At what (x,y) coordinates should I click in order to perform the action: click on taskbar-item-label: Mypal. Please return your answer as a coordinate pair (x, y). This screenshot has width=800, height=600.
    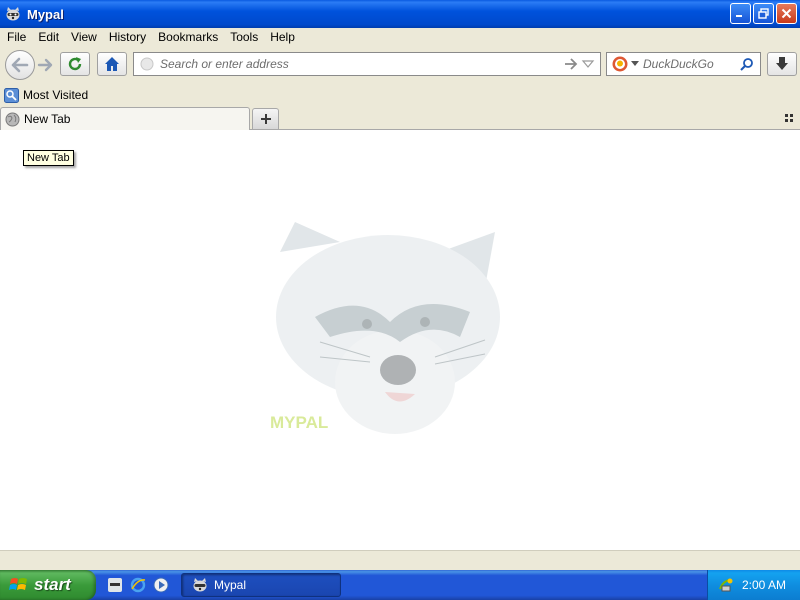
    Looking at the image, I should click on (230, 585).